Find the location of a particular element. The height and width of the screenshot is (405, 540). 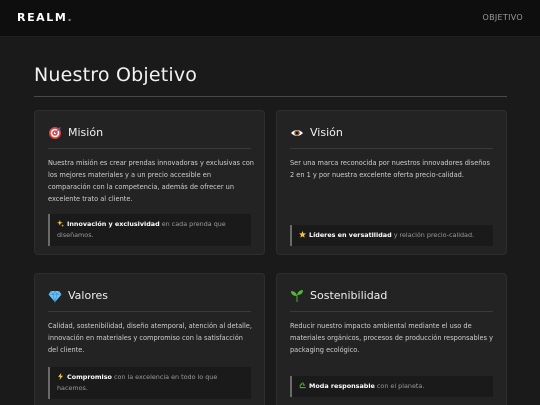

highlight-strong: Compromiso is located at coordinates (89, 377).